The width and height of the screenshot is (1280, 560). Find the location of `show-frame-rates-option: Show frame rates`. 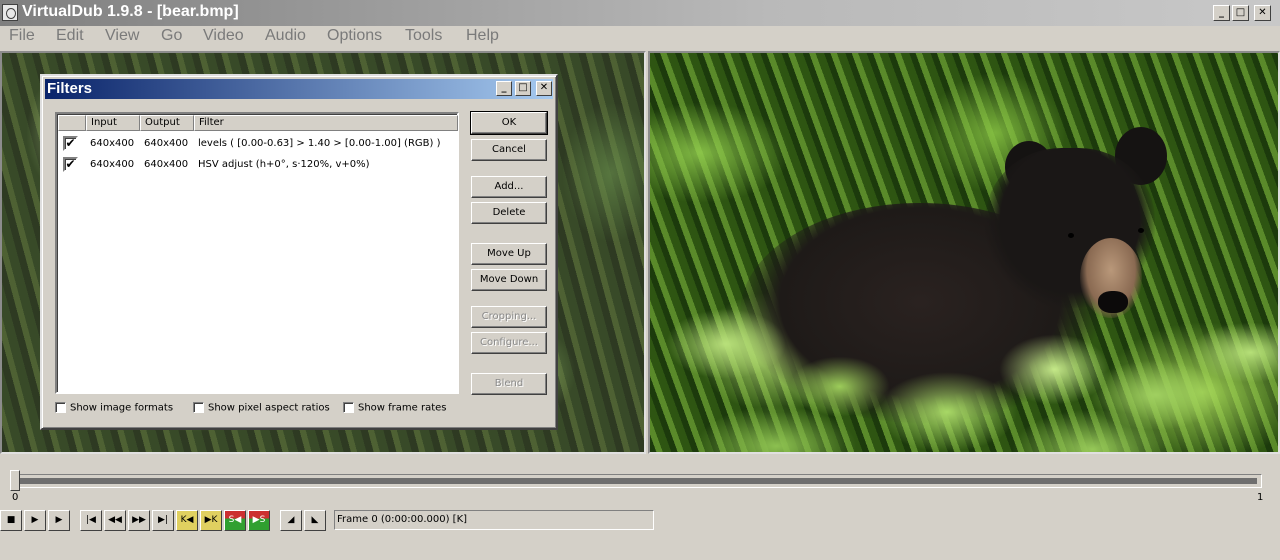

show-frame-rates-option: Show frame rates is located at coordinates (395, 408).